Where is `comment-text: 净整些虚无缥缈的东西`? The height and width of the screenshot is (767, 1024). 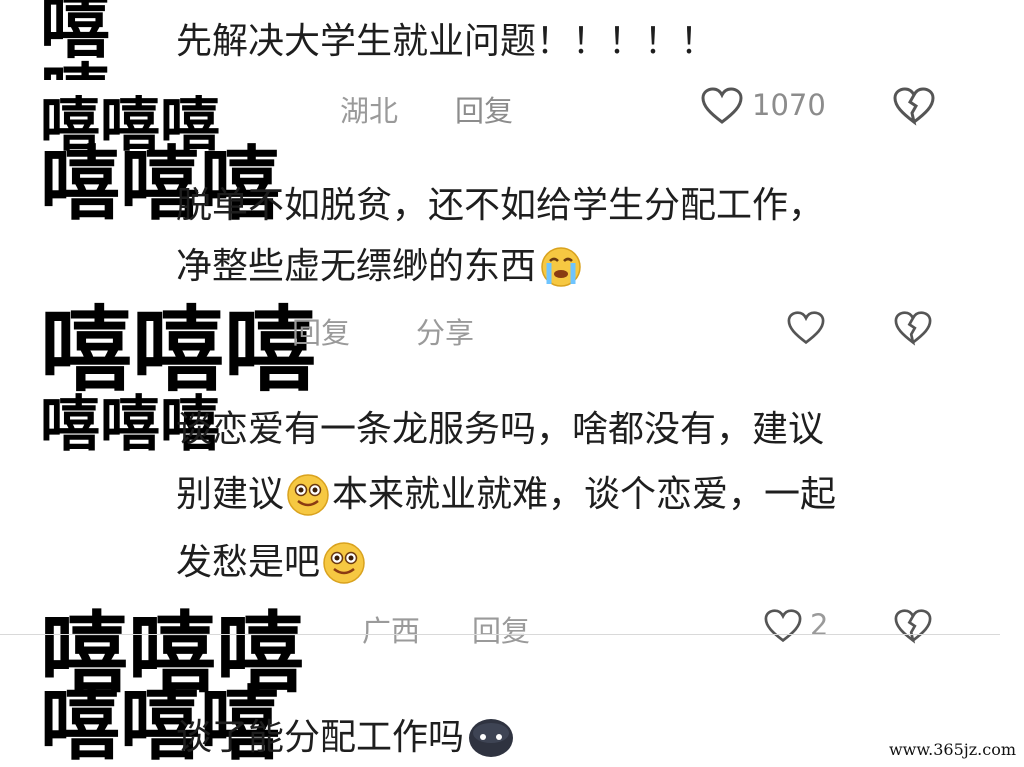 comment-text: 净整些虚无缥缈的东西 is located at coordinates (379, 267).